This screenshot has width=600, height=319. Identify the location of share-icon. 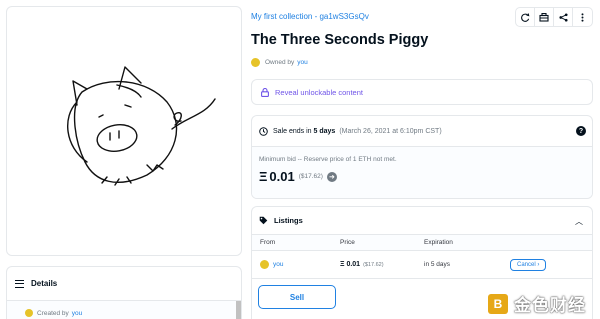
(563, 17).